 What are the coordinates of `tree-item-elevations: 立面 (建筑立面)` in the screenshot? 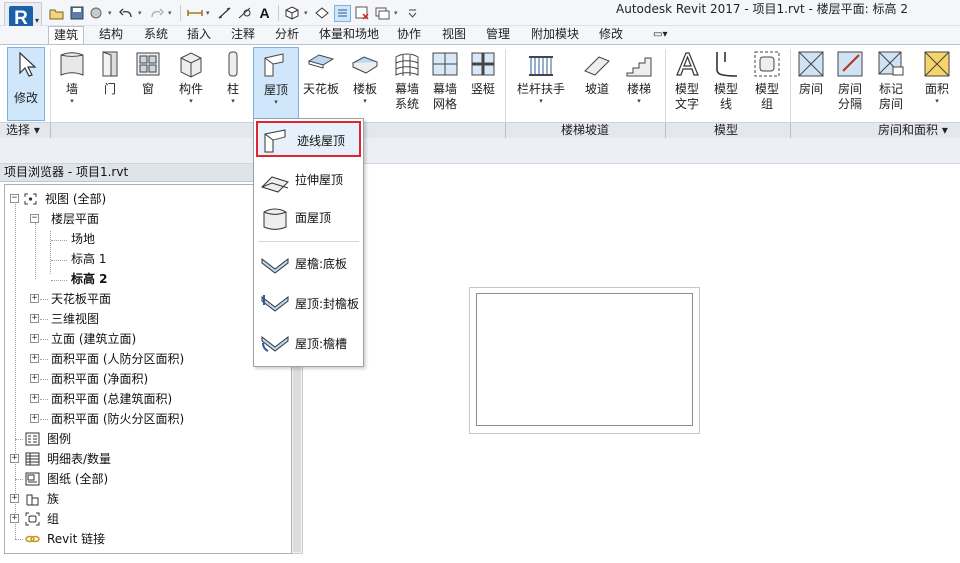 It's located at (93, 339).